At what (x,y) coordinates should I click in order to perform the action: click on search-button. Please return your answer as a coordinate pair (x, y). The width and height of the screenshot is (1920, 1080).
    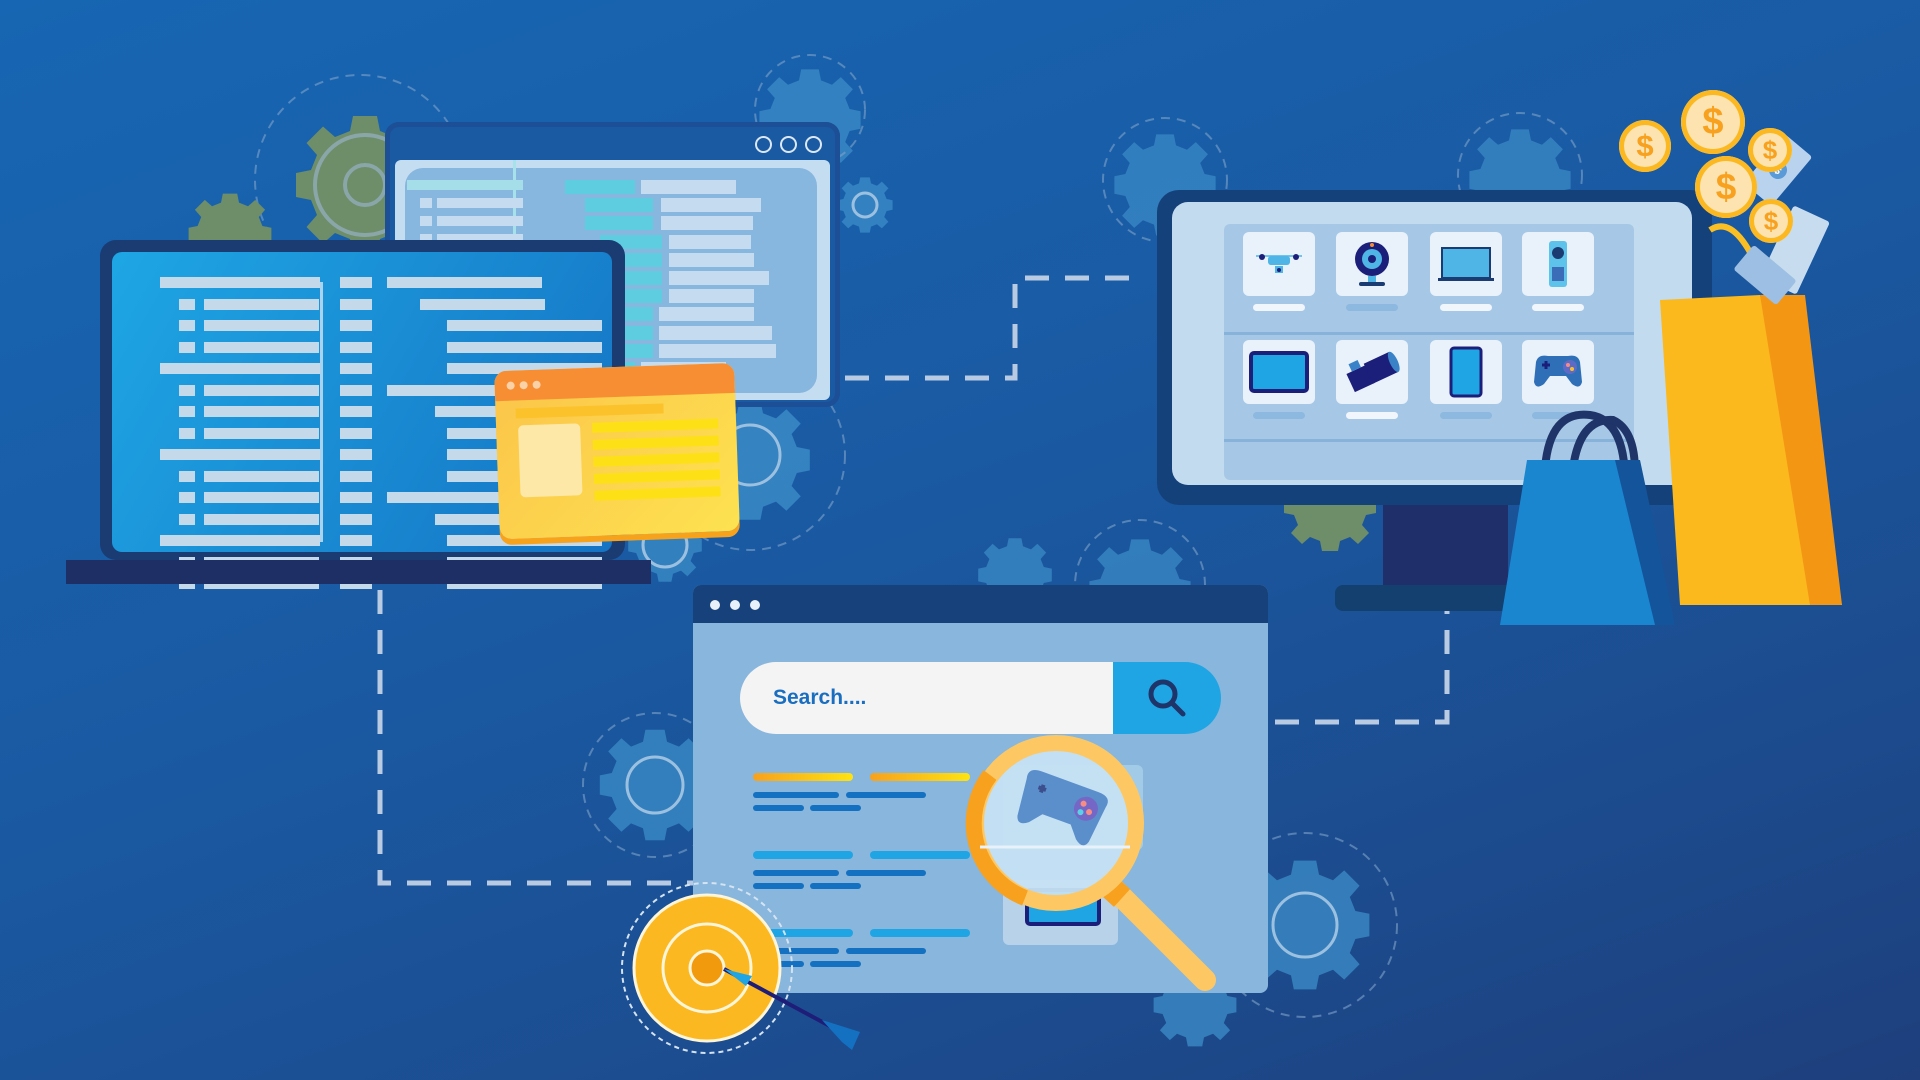
    Looking at the image, I should click on (1167, 698).